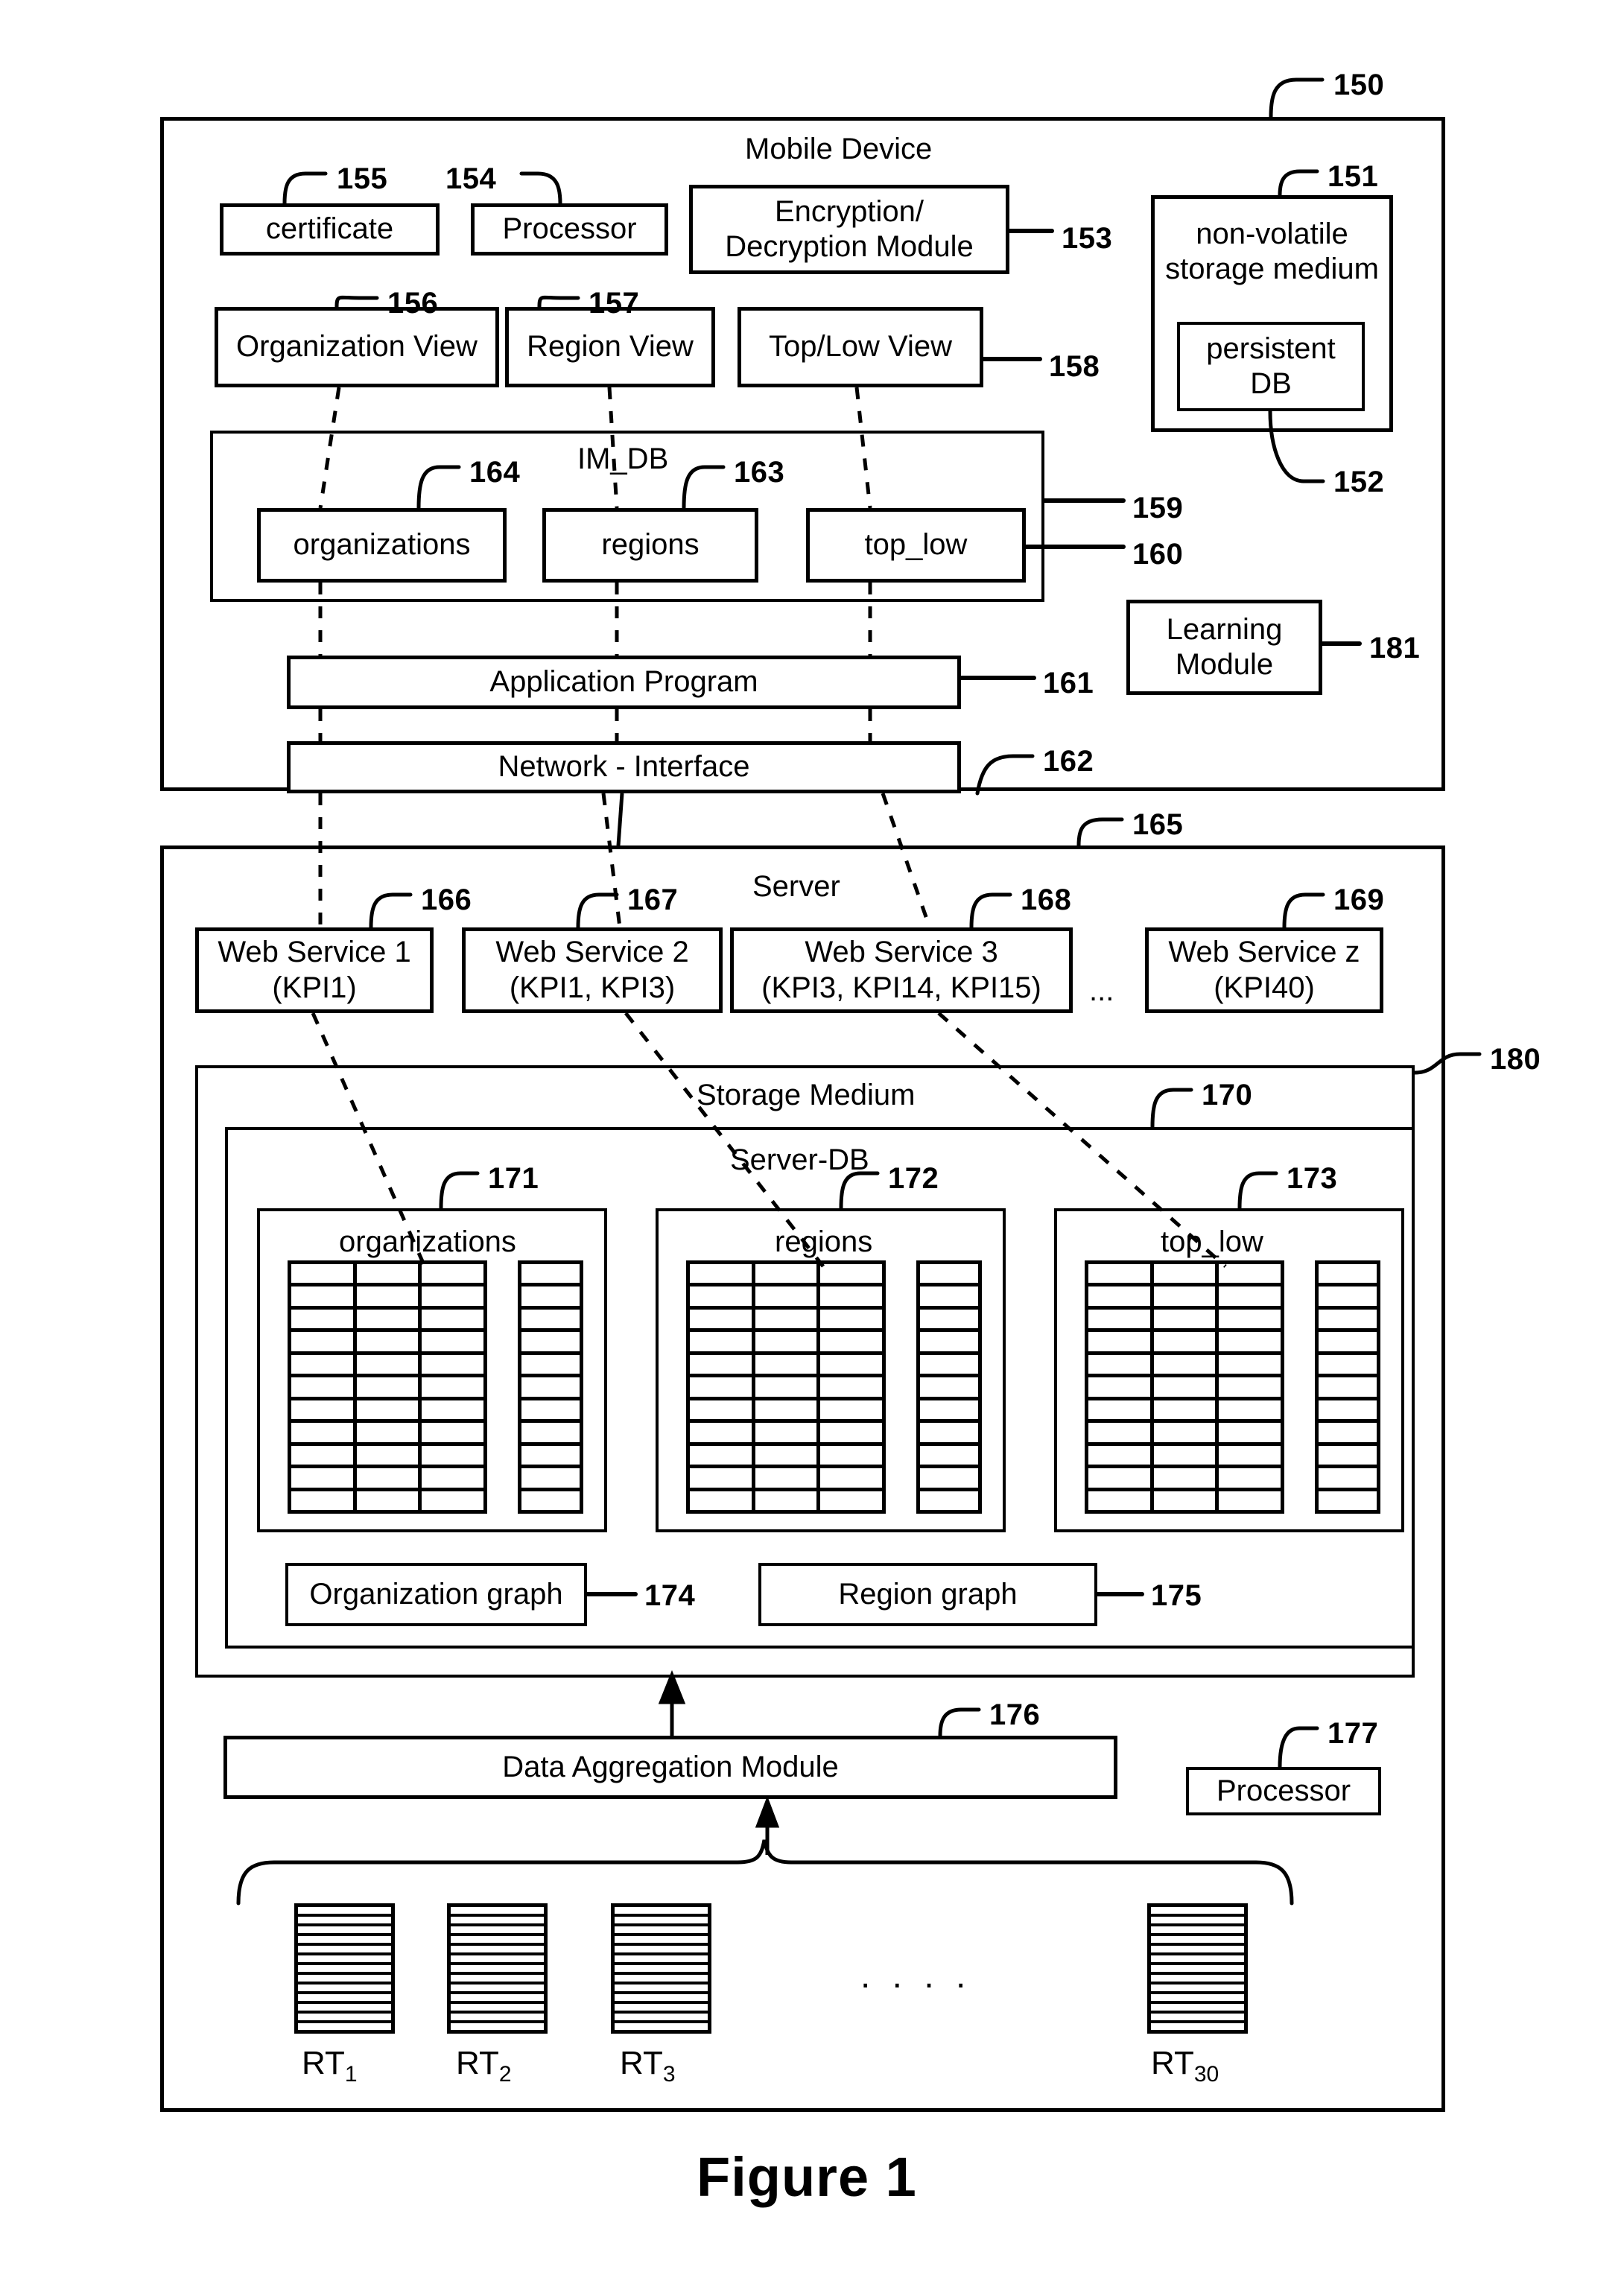  What do you see at coordinates (1212, 1241) in the screenshot?
I see `server-db-toplow-label: top_low` at bounding box center [1212, 1241].